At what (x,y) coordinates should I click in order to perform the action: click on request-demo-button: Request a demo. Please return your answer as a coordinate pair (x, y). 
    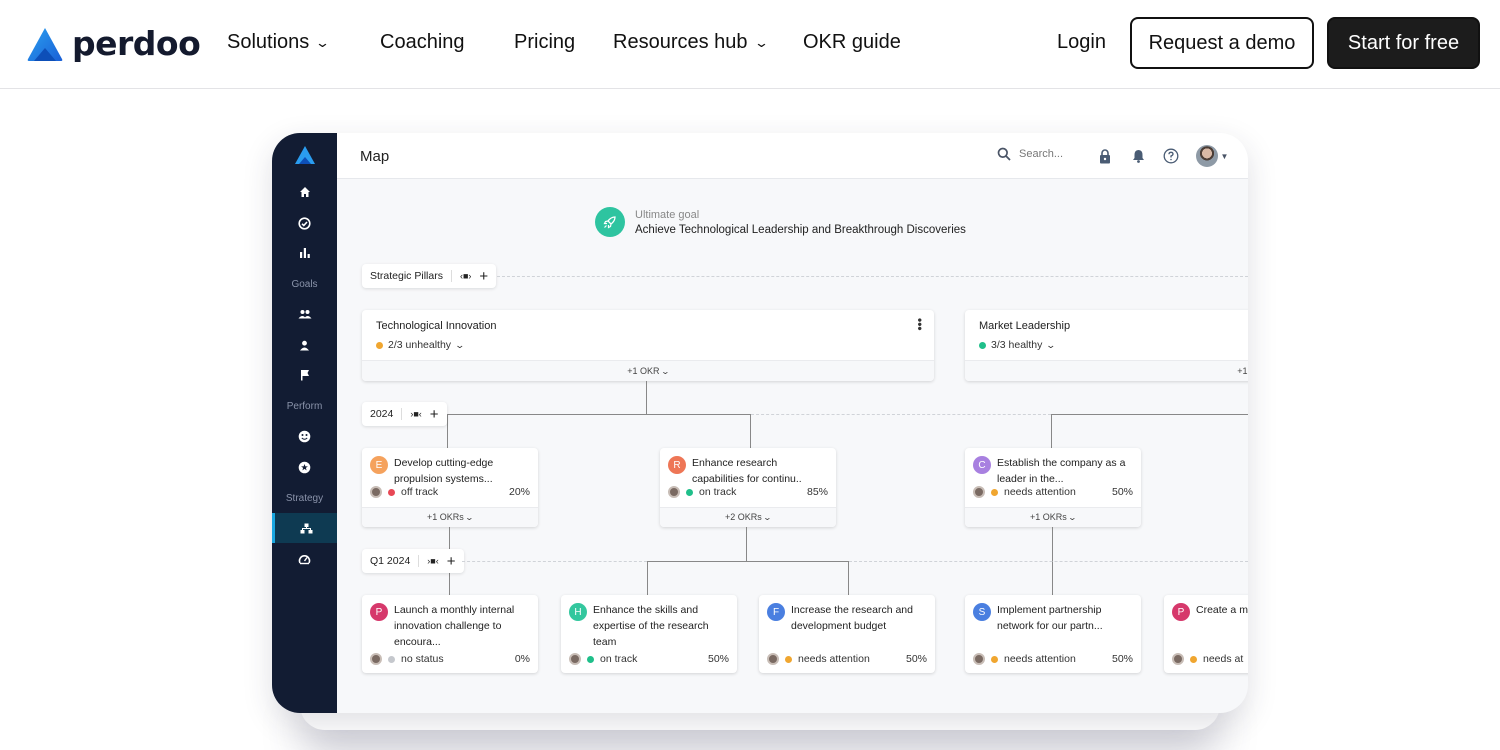
    Looking at the image, I should click on (1222, 43).